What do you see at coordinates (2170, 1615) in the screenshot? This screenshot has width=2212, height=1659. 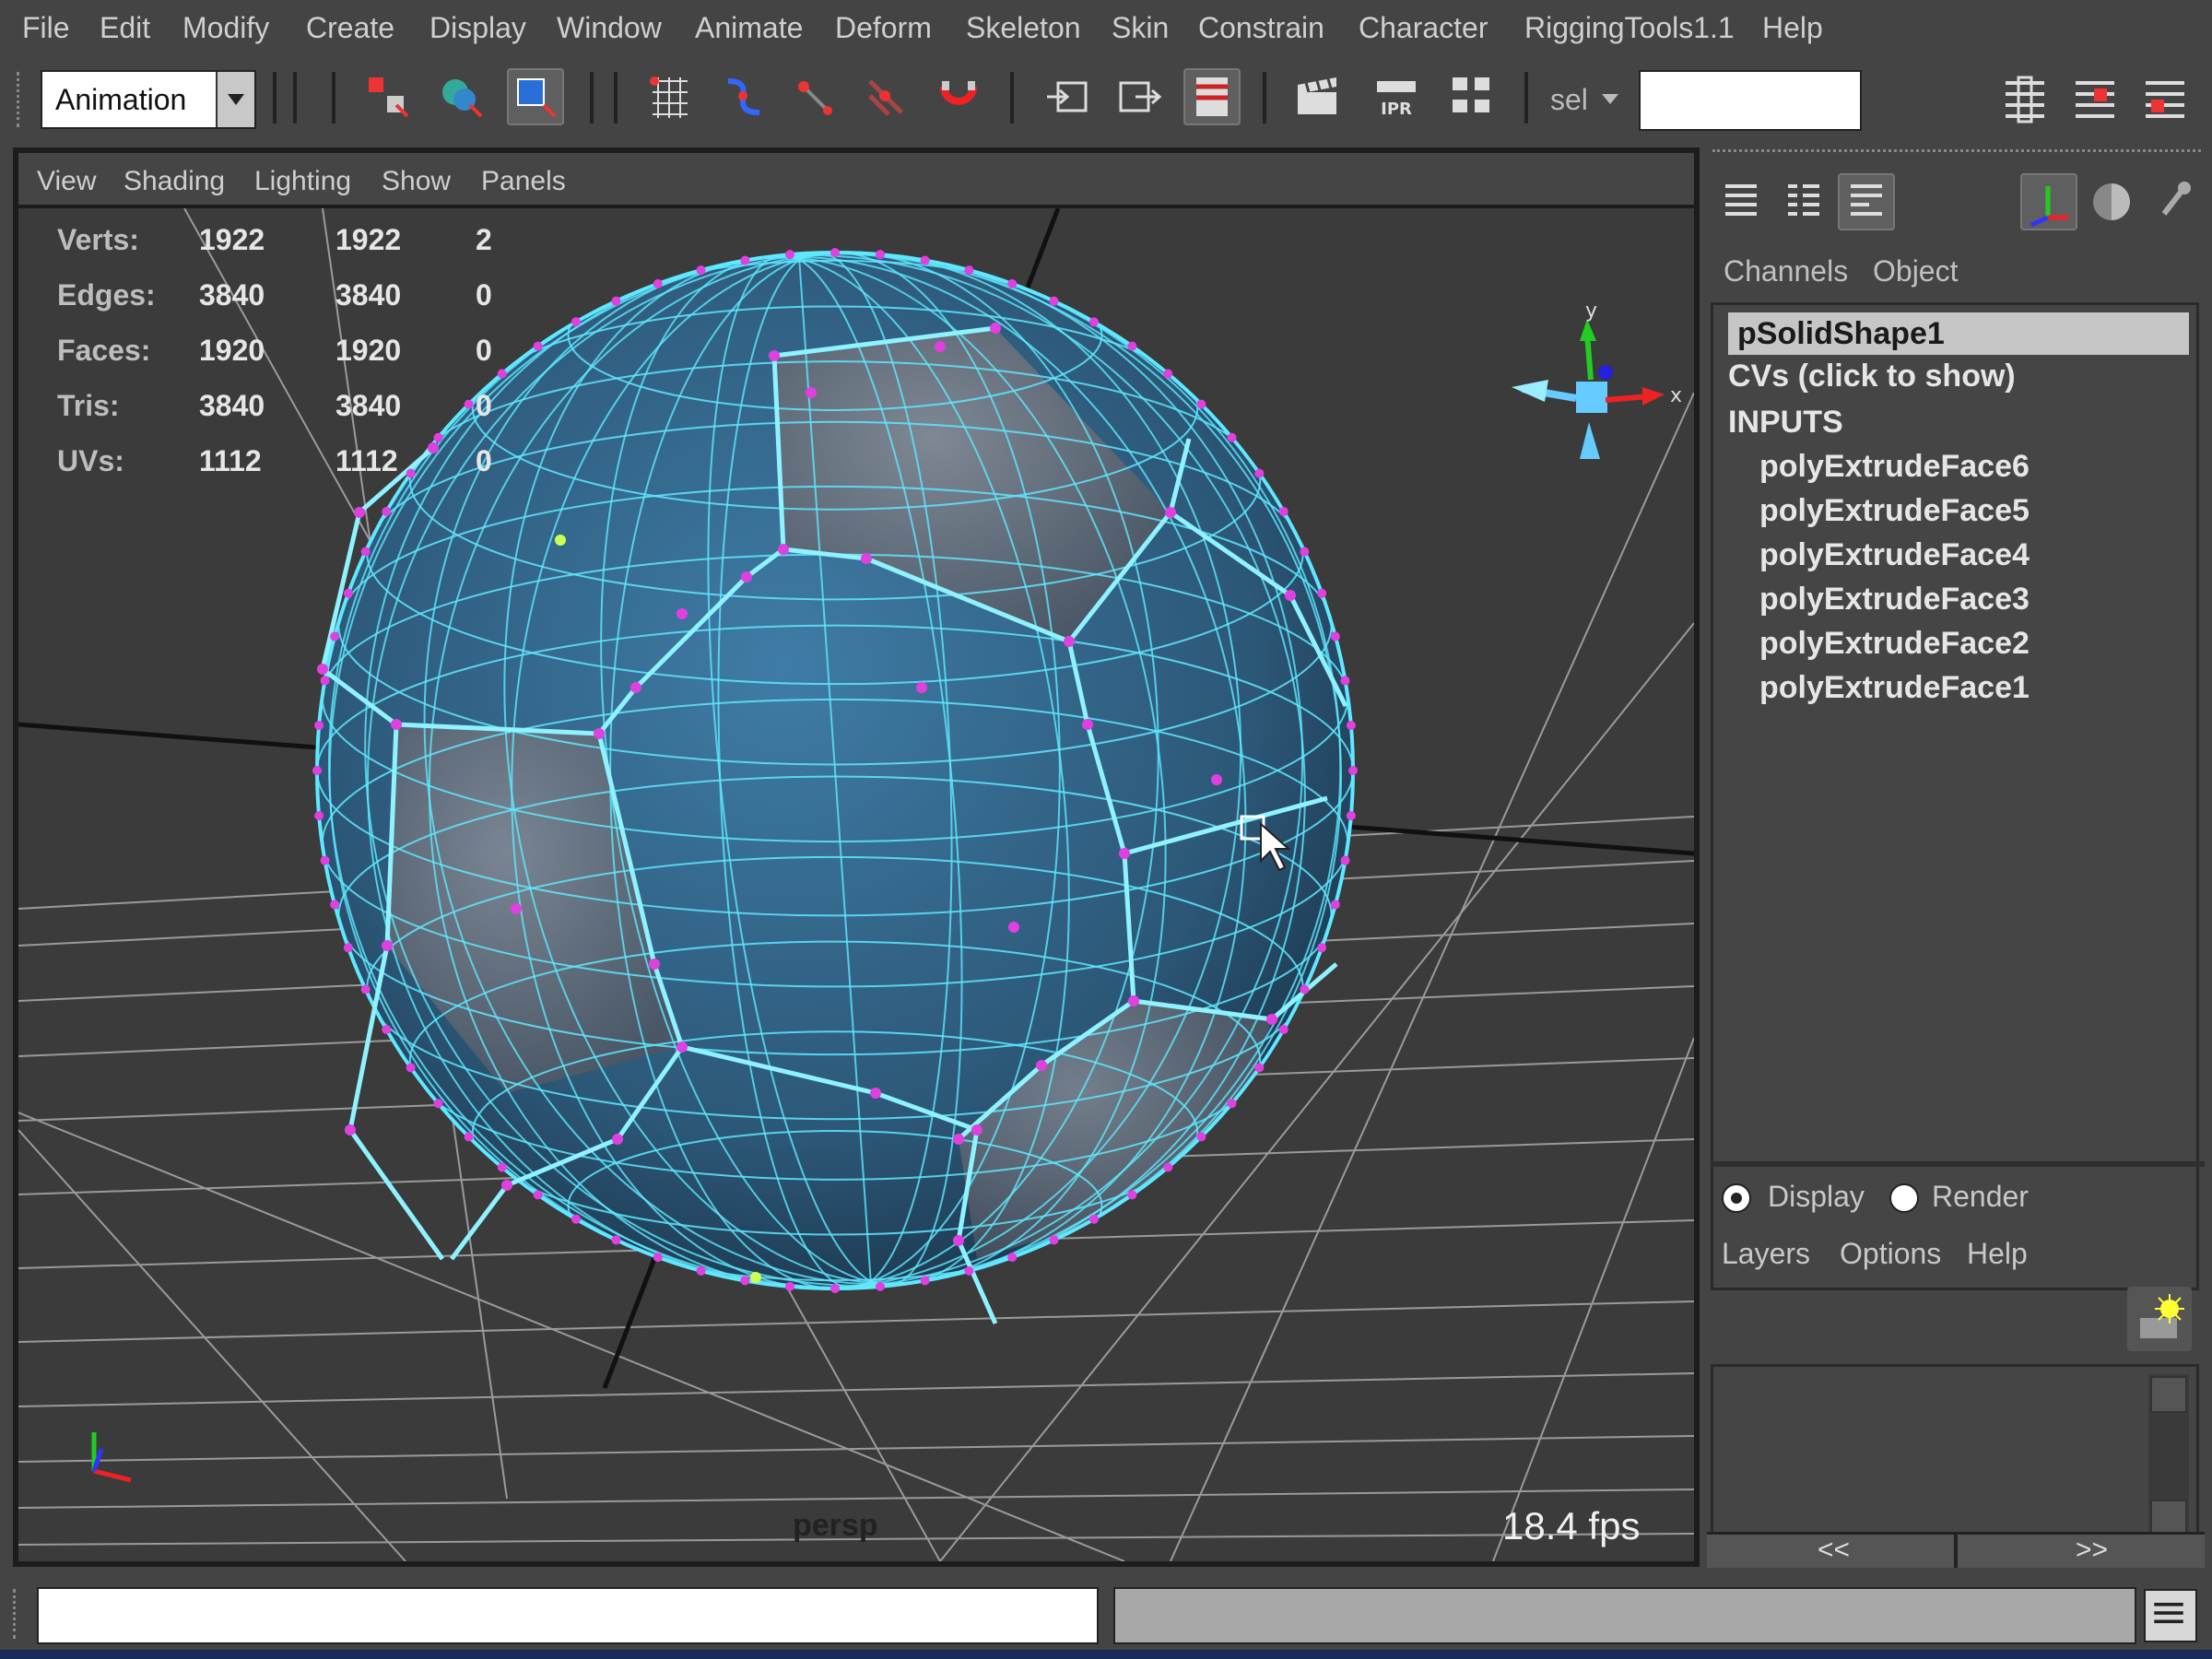 I see `script-editor-icon` at bounding box center [2170, 1615].